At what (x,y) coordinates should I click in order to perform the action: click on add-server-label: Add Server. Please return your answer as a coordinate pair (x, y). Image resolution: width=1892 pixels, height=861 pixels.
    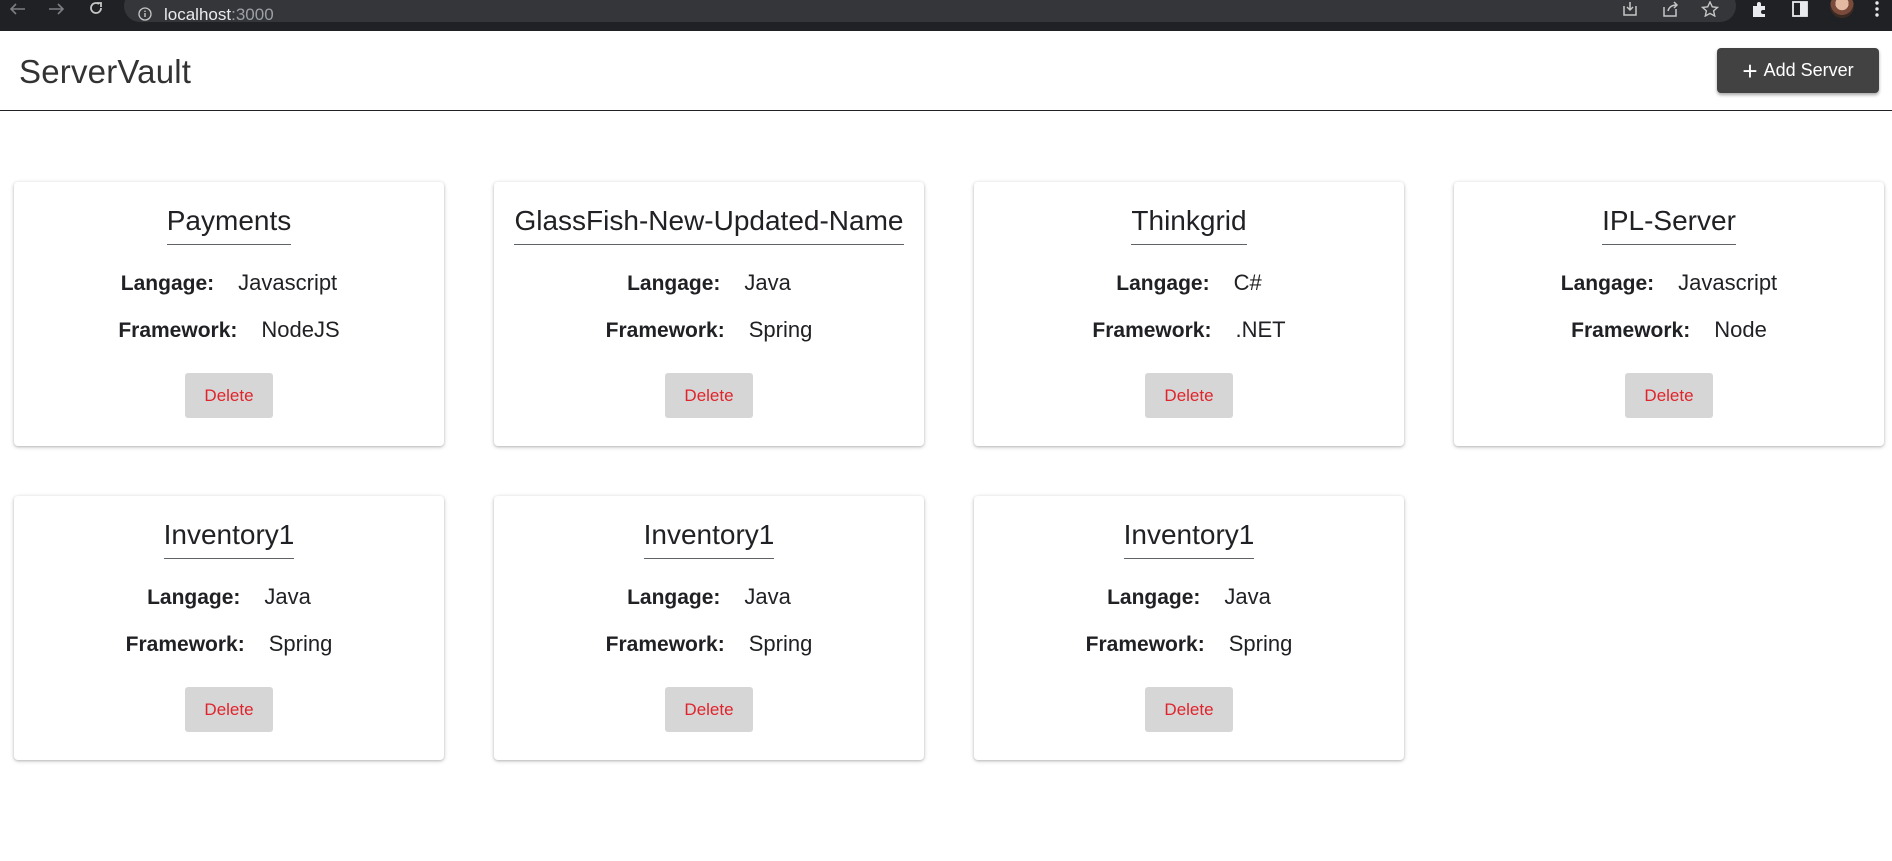
    Looking at the image, I should click on (1808, 70).